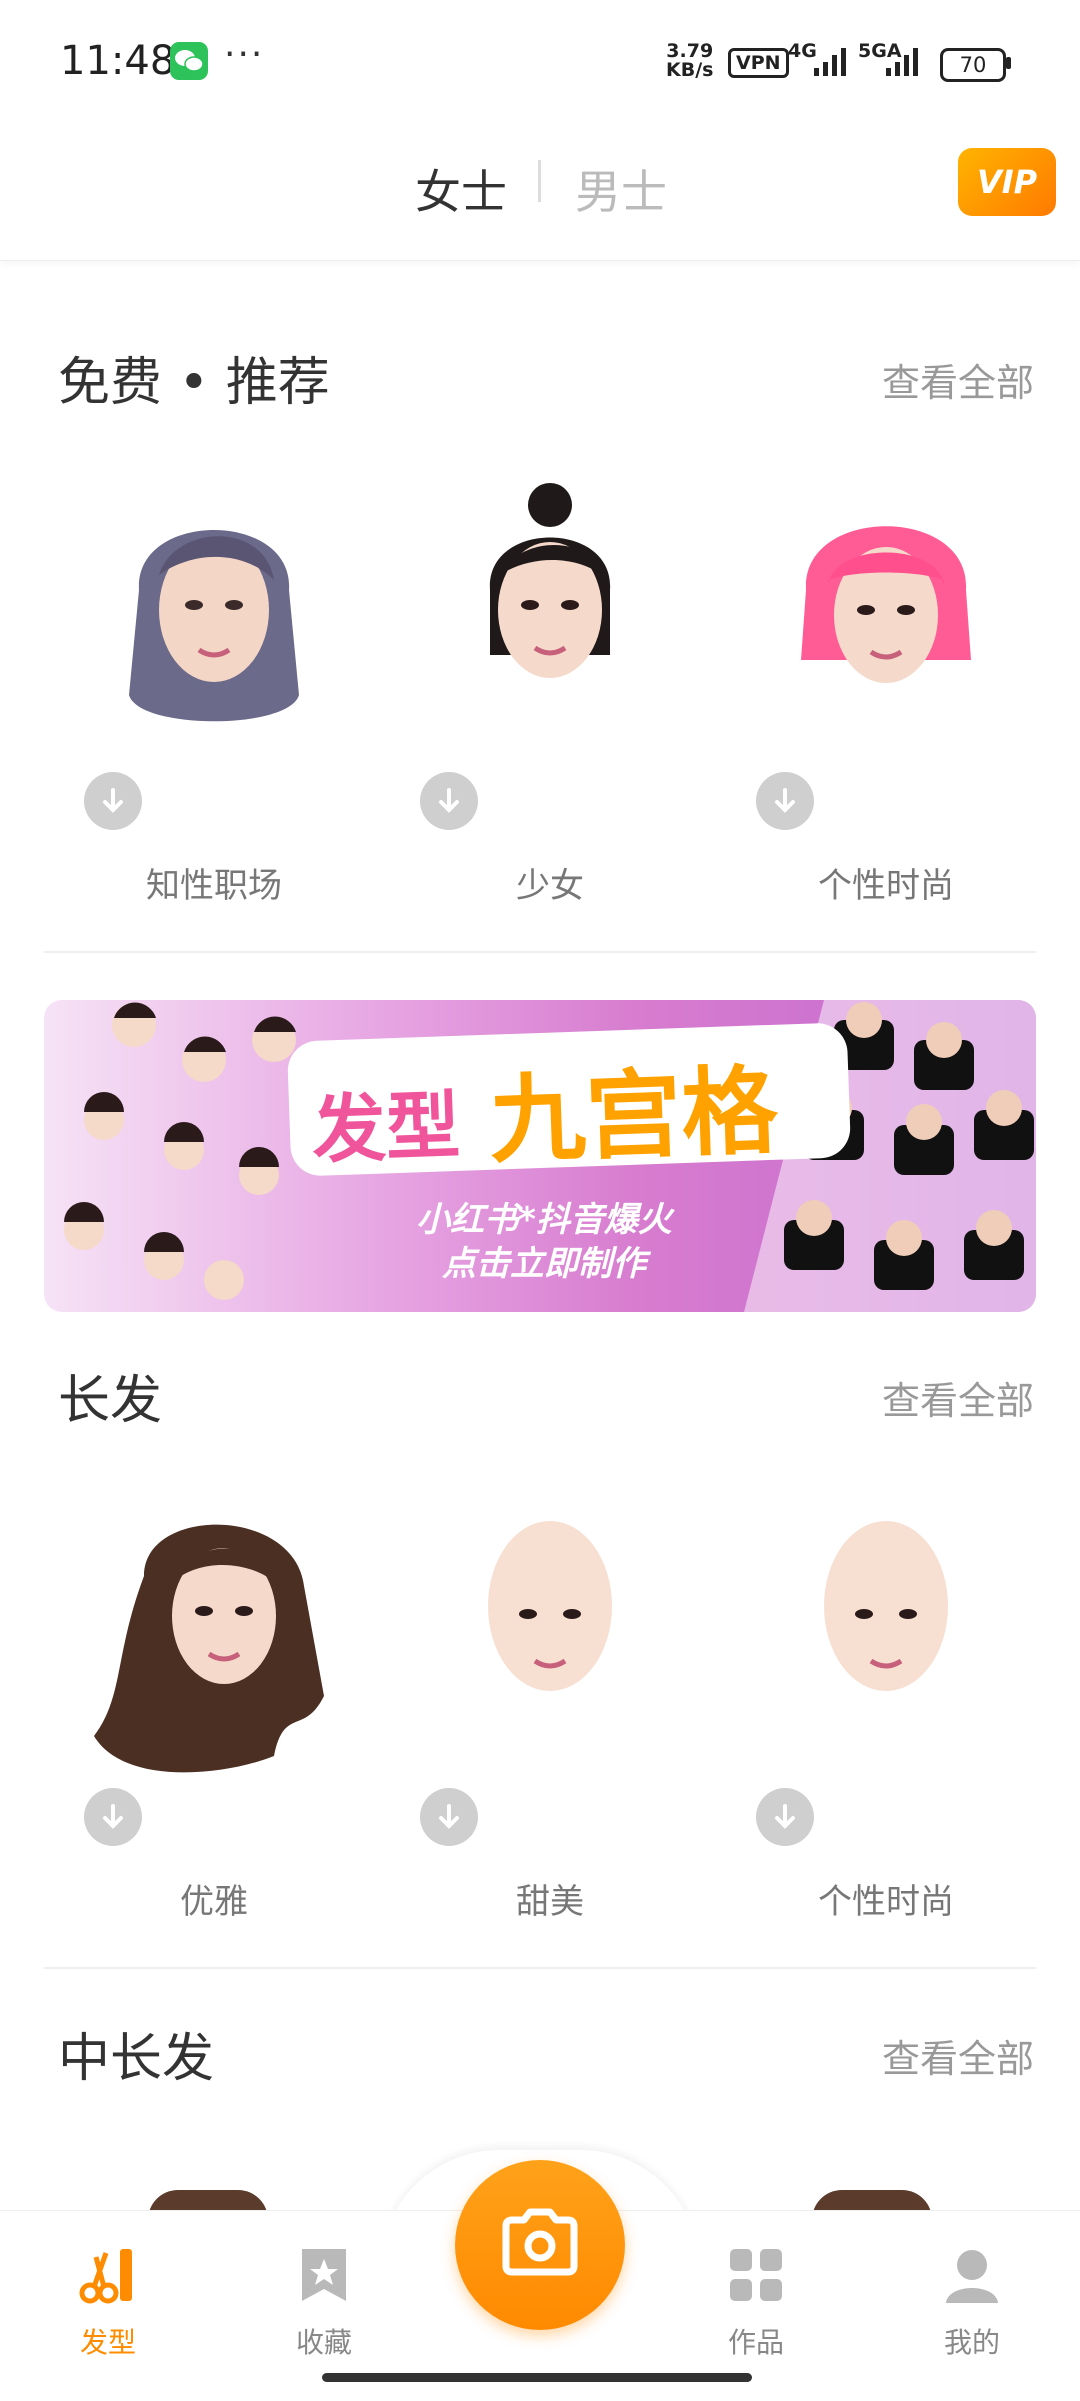  I want to click on camera-button, so click(540, 2245).